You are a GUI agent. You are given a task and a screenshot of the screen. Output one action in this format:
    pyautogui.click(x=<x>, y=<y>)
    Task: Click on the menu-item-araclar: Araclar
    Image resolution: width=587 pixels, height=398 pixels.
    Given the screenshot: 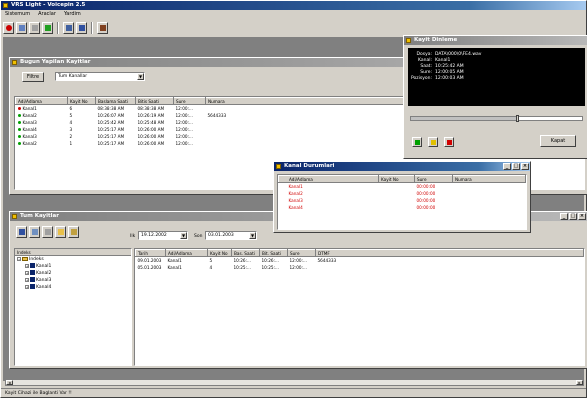 What is the action you would take?
    pyautogui.click(x=47, y=14)
    